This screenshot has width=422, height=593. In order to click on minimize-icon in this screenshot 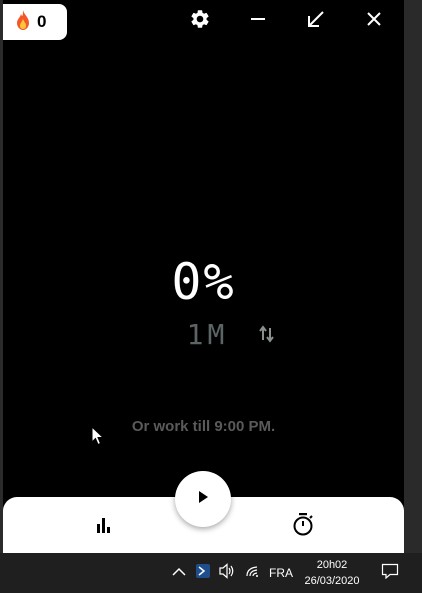, I will do `click(258, 21)`.